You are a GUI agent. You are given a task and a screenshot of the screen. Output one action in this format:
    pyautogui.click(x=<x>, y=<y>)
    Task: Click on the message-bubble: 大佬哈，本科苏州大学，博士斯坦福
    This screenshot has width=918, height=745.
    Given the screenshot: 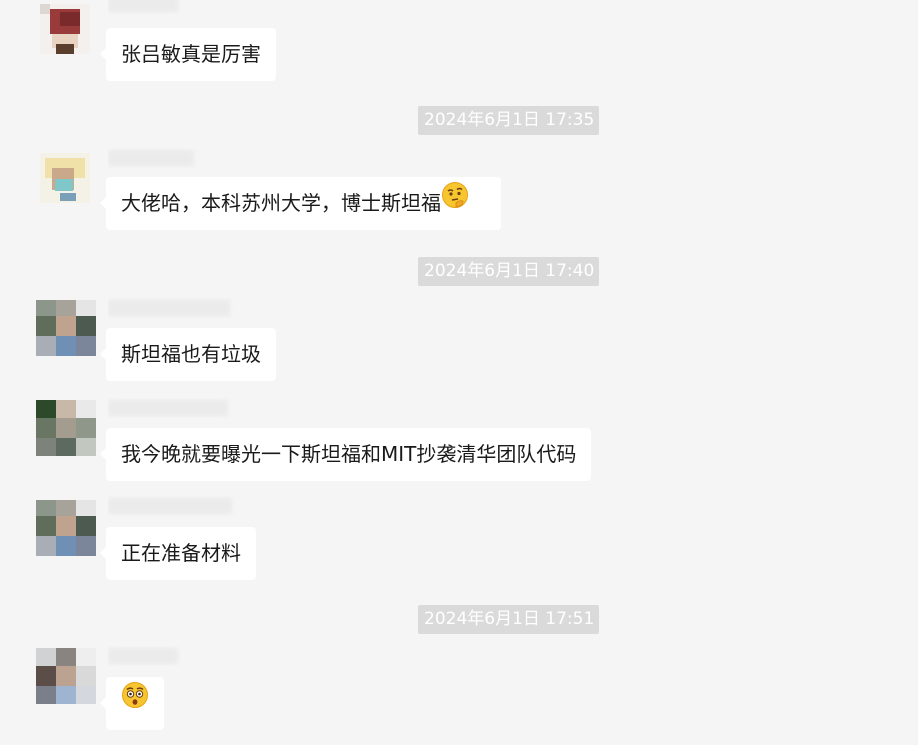 What is the action you would take?
    pyautogui.click(x=300, y=203)
    